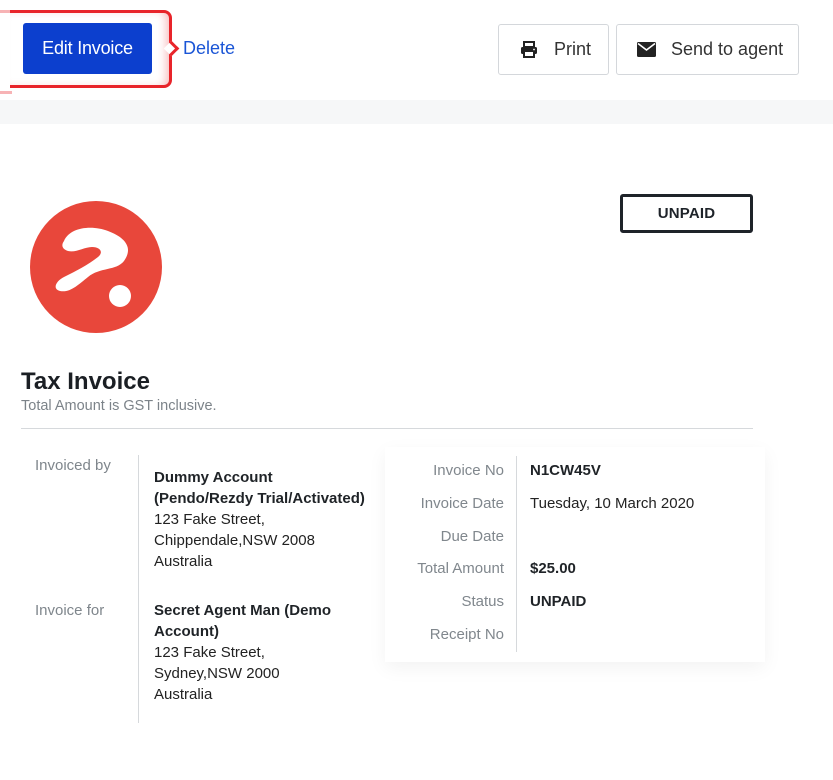  Describe the element at coordinates (217, 673) in the screenshot. I see `buyer-address-line-2: Sydney,NSW 2000` at that location.